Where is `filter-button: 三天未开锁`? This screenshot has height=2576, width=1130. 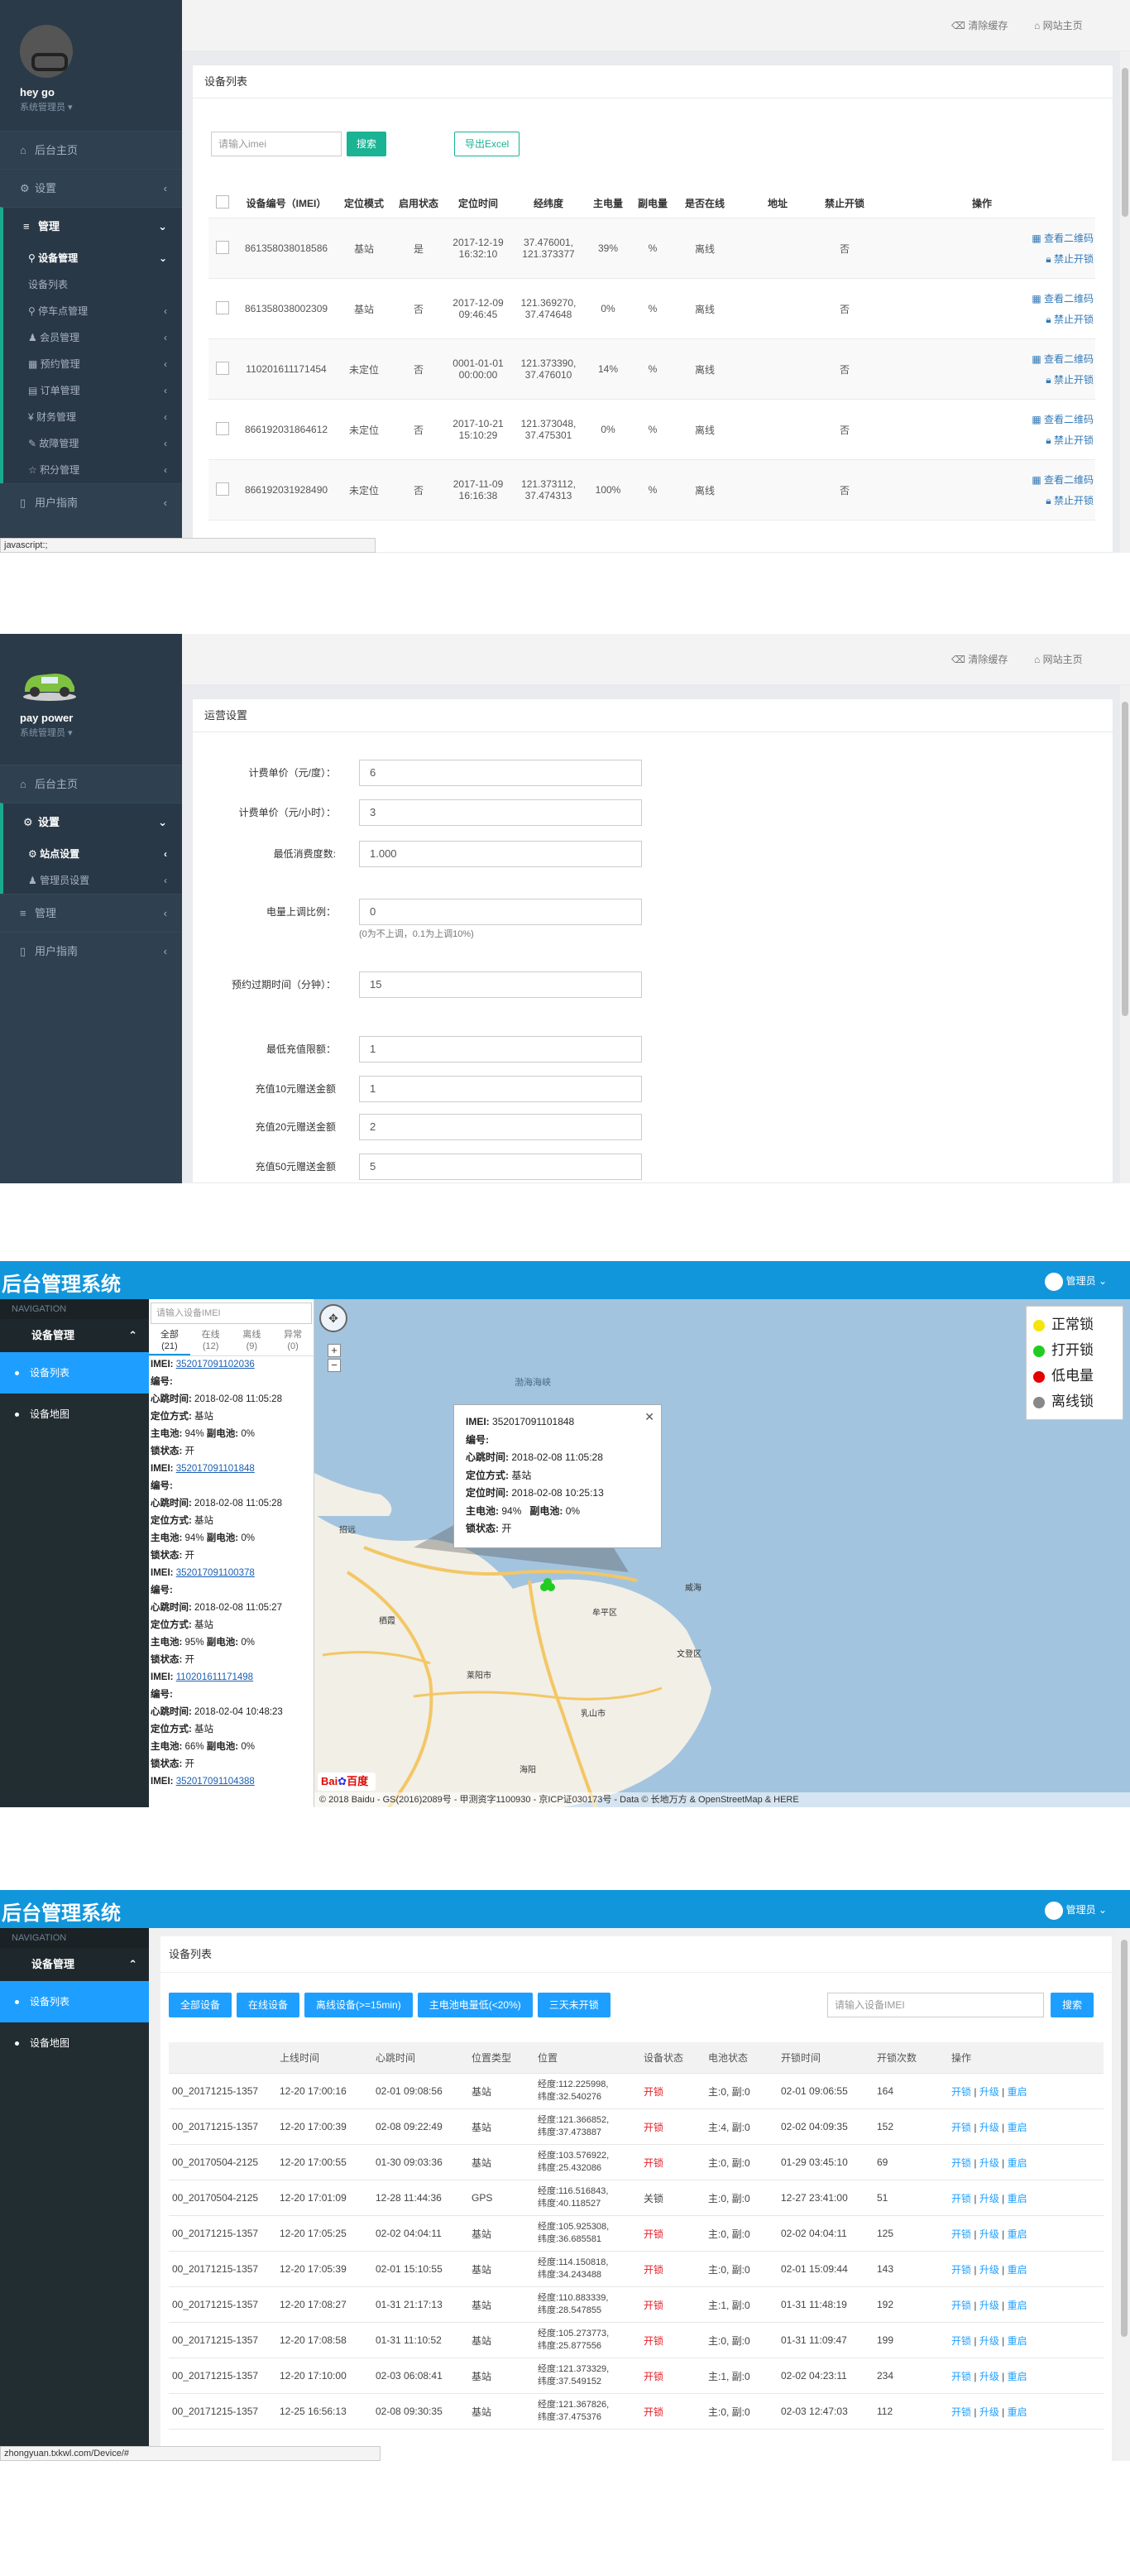
filter-button: 三天未开锁 is located at coordinates (573, 2005).